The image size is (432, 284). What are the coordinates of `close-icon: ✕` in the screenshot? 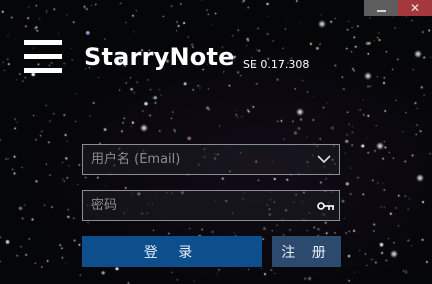 It's located at (415, 8).